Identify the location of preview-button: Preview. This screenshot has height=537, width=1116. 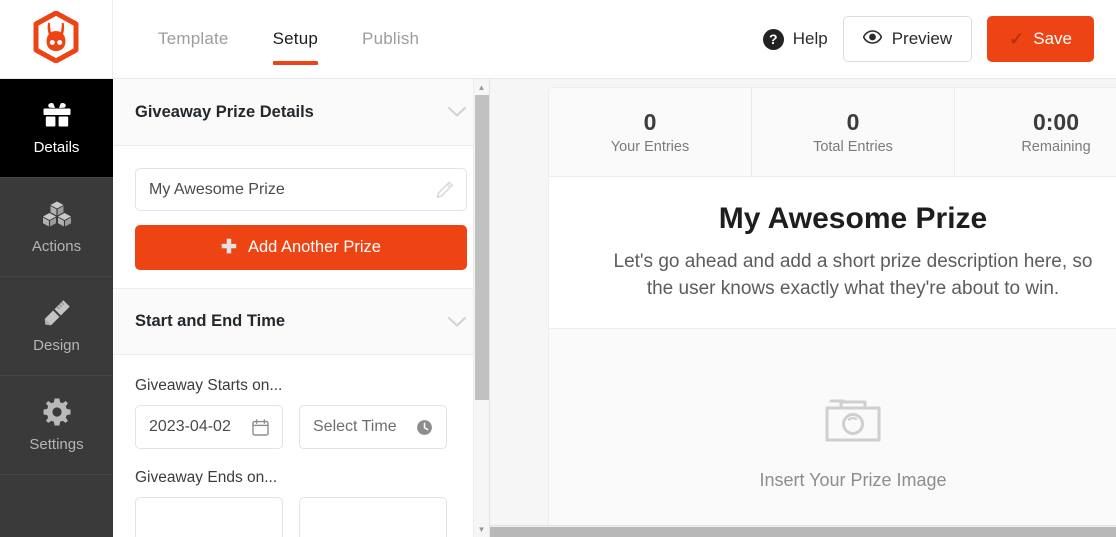
(907, 39).